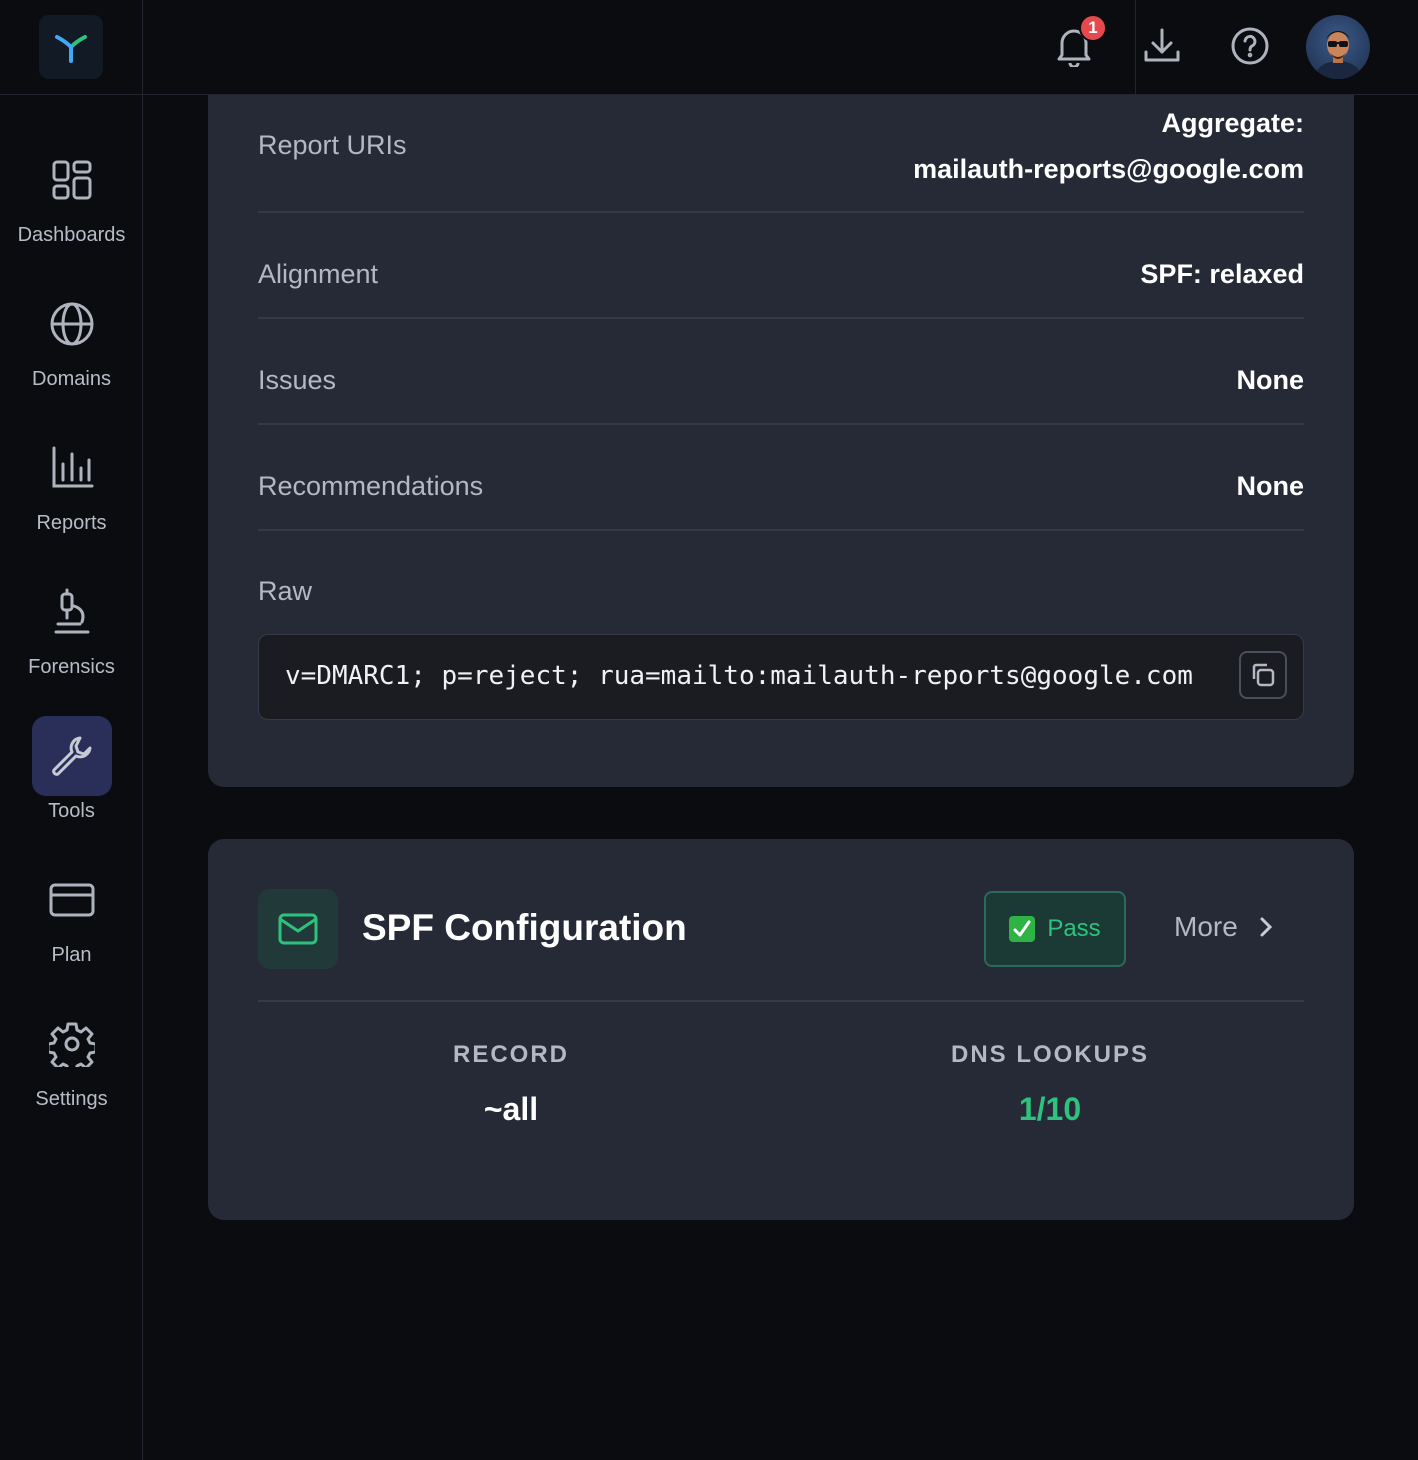 This screenshot has width=1418, height=1460. Describe the element at coordinates (72, 324) in the screenshot. I see `globe-icon` at that location.